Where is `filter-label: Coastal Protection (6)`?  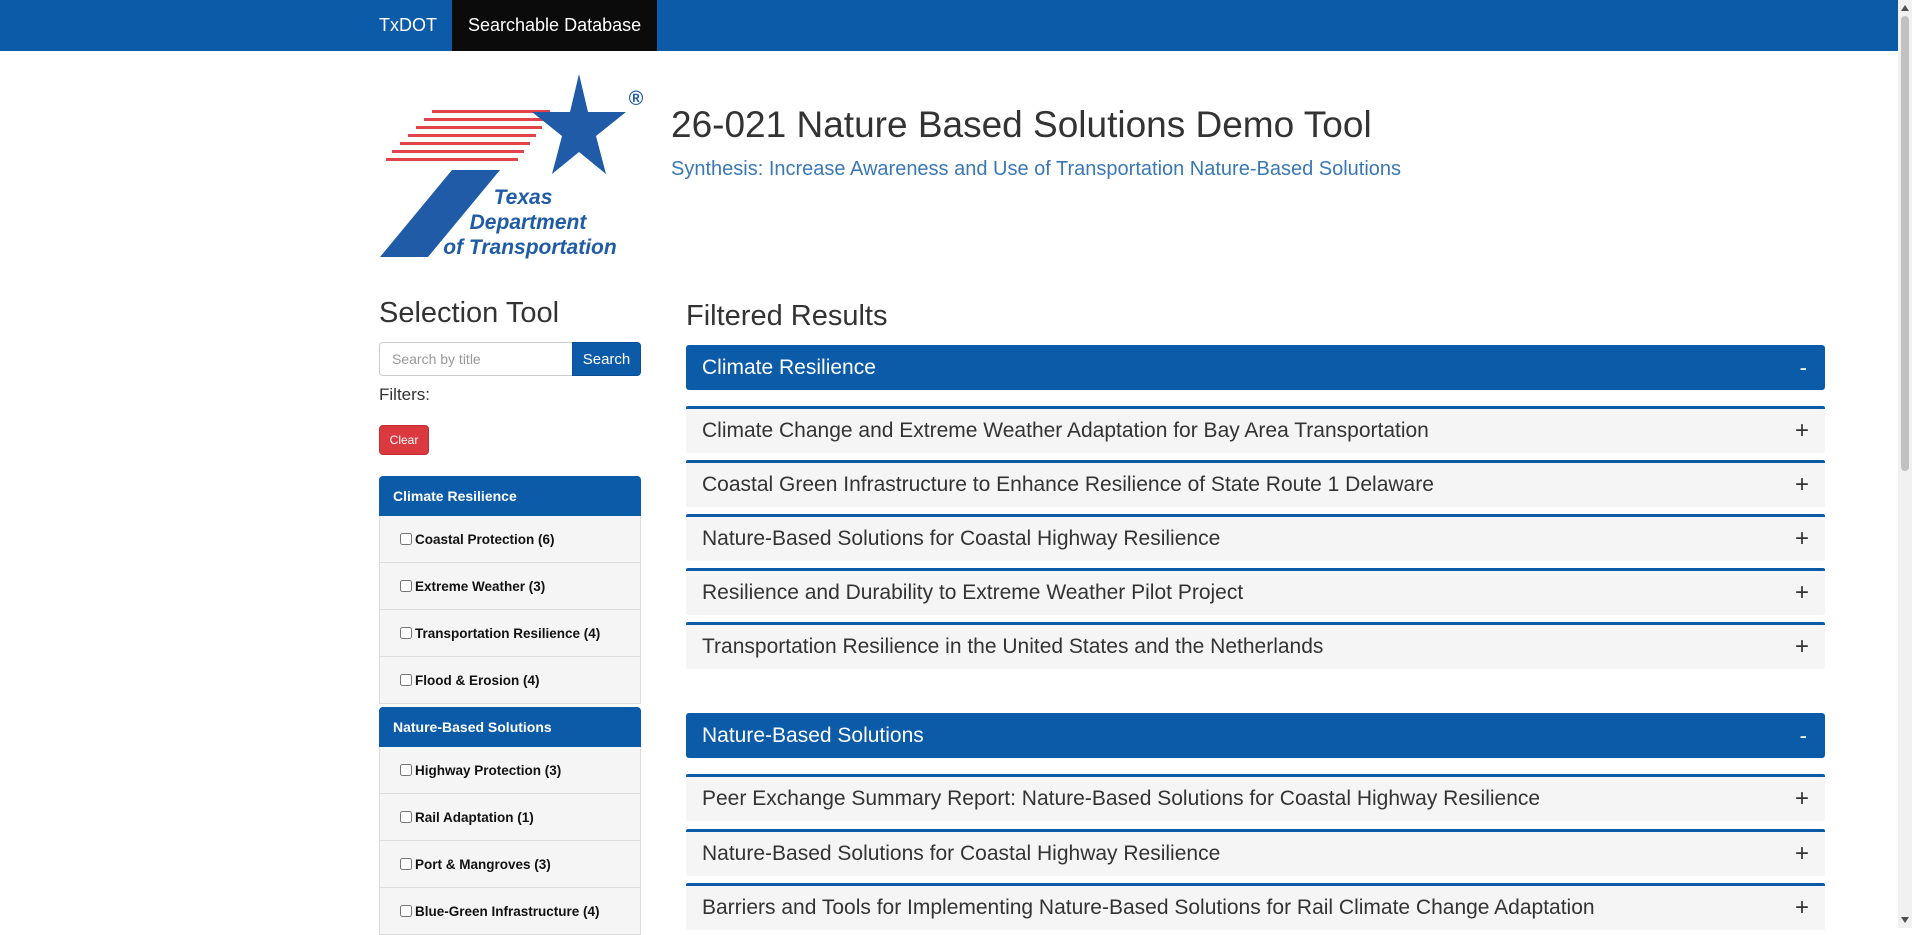
filter-label: Coastal Protection (6) is located at coordinates (485, 539).